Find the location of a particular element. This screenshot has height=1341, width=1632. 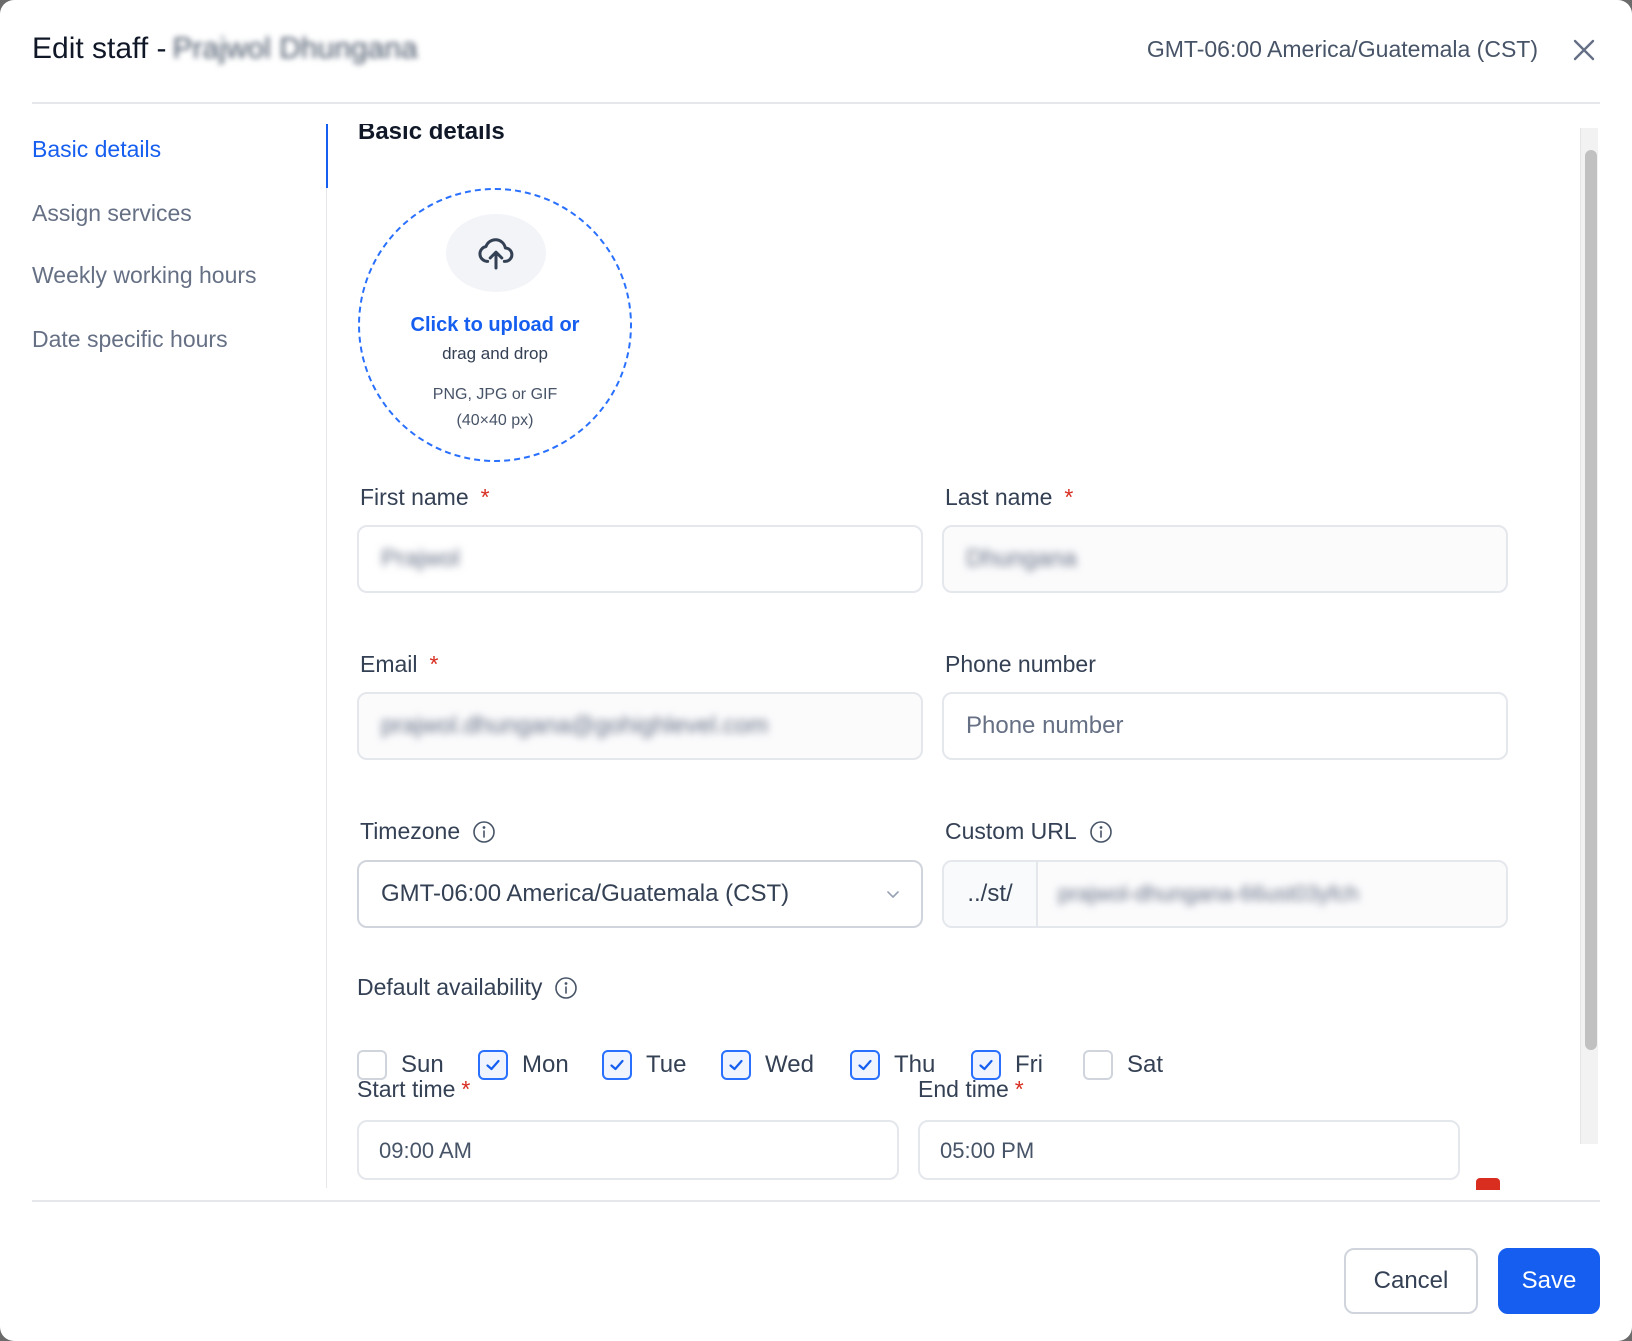

header-timezone: GMT-06:00 America/Guatemala (CST) is located at coordinates (1342, 49).